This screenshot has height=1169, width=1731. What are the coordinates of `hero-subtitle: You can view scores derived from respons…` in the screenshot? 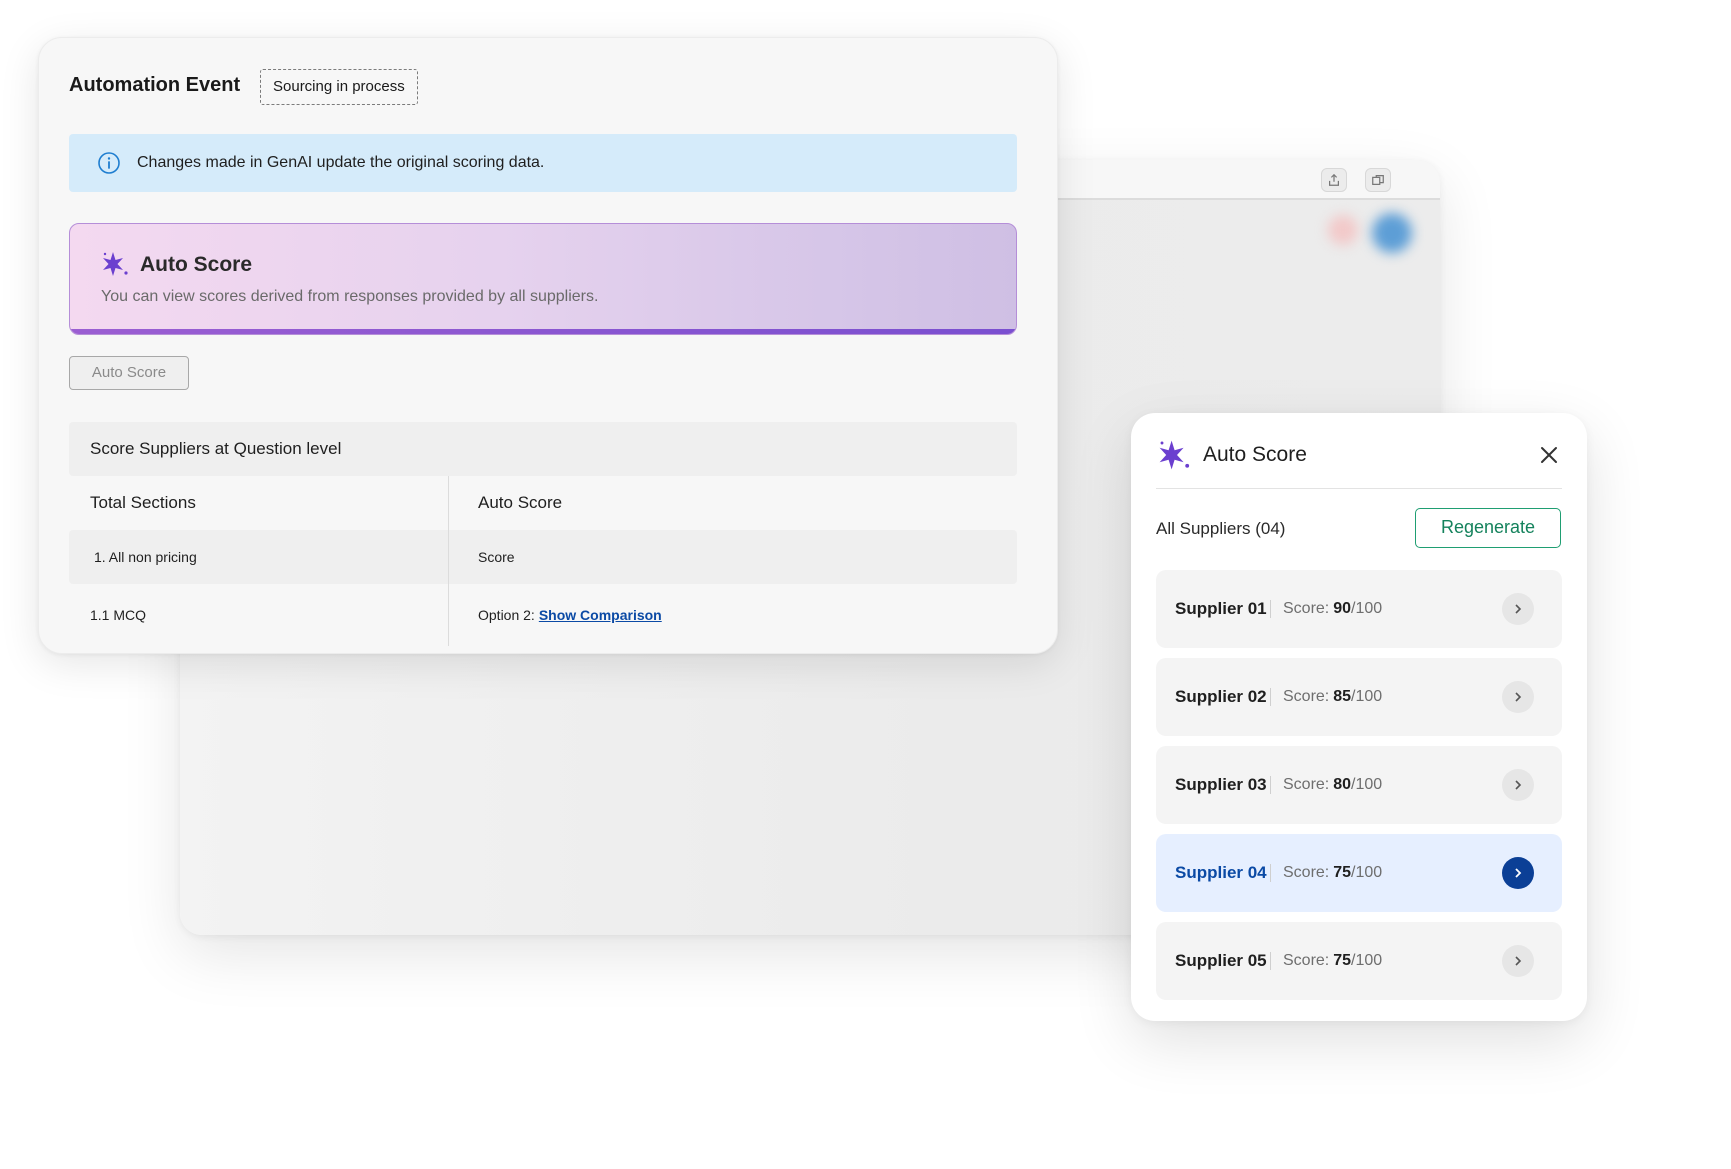 It's located at (350, 296).